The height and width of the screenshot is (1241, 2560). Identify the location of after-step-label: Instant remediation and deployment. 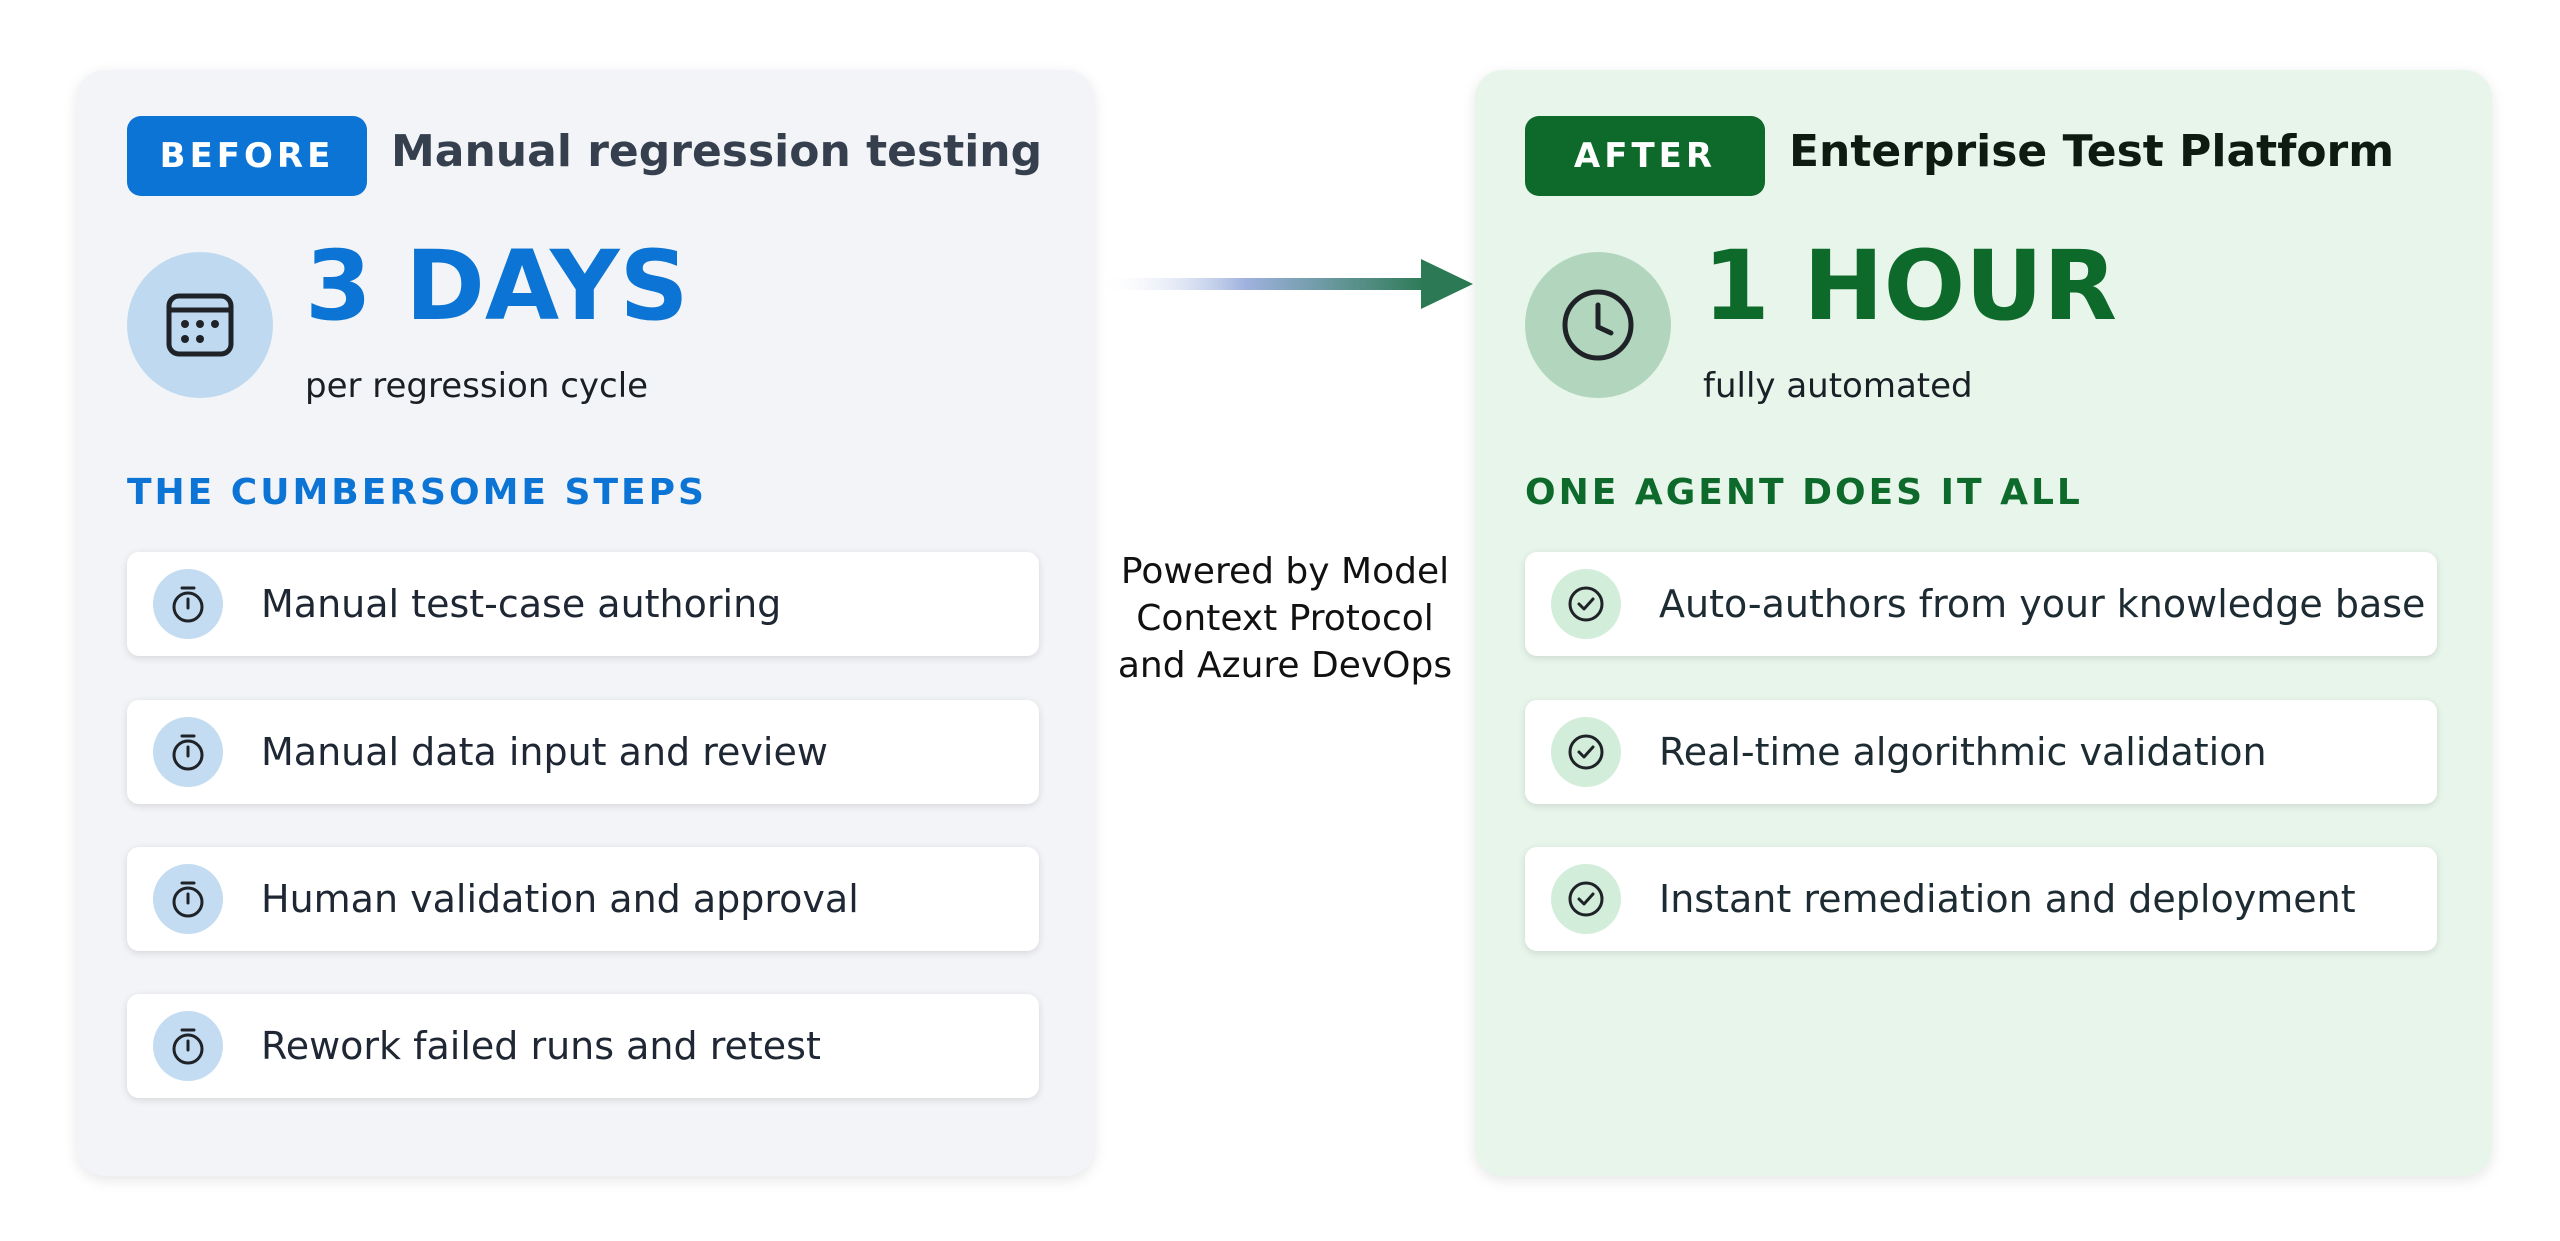
(2007, 899).